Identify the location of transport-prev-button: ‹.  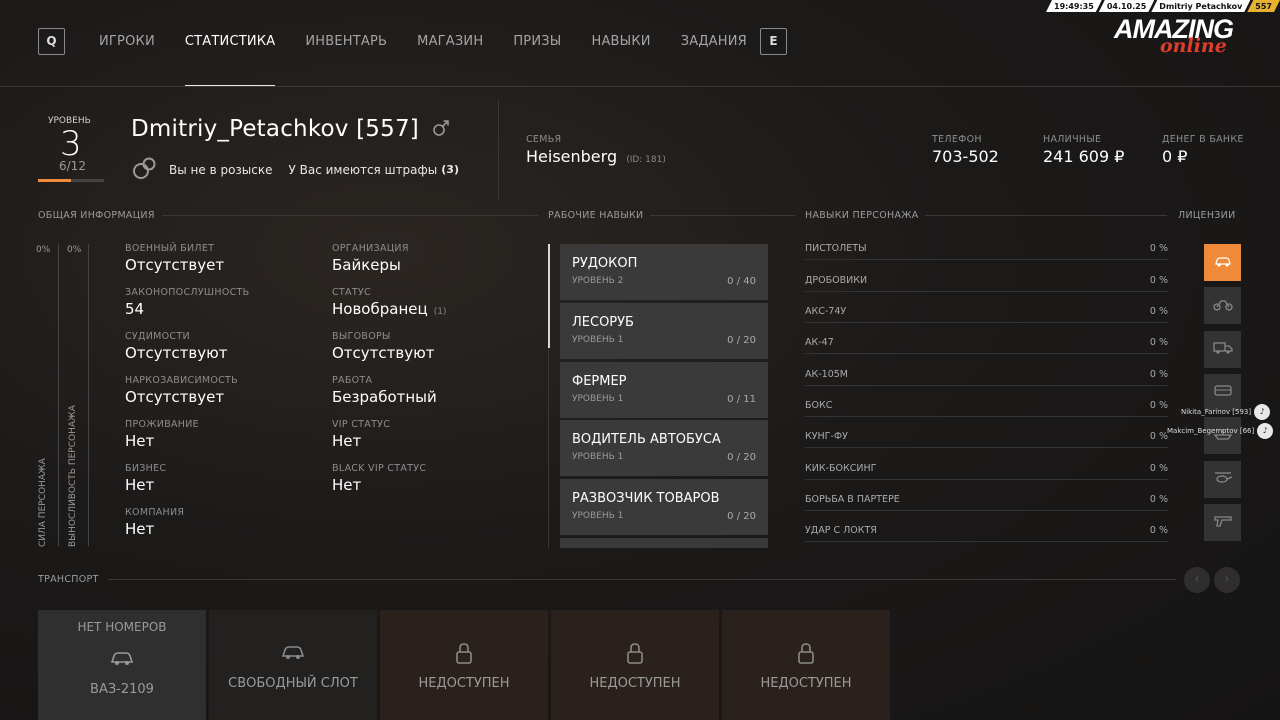
(1197, 580).